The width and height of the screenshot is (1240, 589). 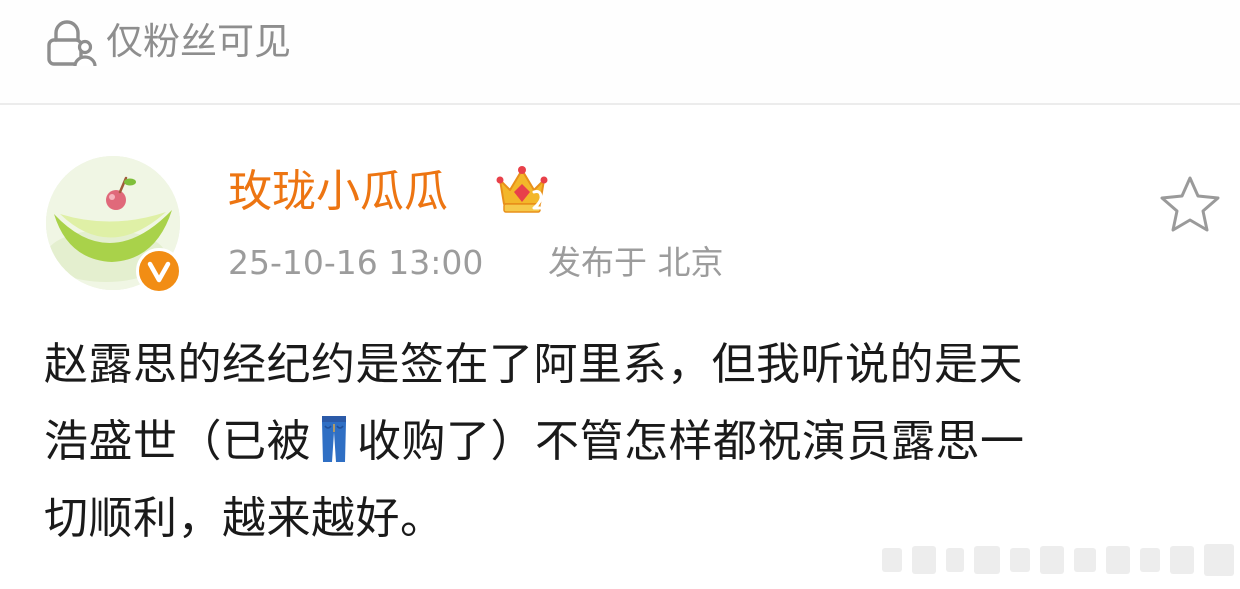 I want to click on crown-2-icon, so click(x=522, y=189).